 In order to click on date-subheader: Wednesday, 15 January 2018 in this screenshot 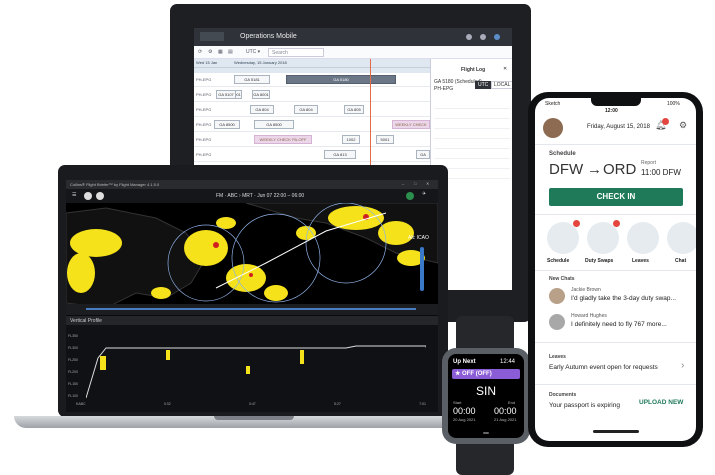, I will do `click(260, 62)`.